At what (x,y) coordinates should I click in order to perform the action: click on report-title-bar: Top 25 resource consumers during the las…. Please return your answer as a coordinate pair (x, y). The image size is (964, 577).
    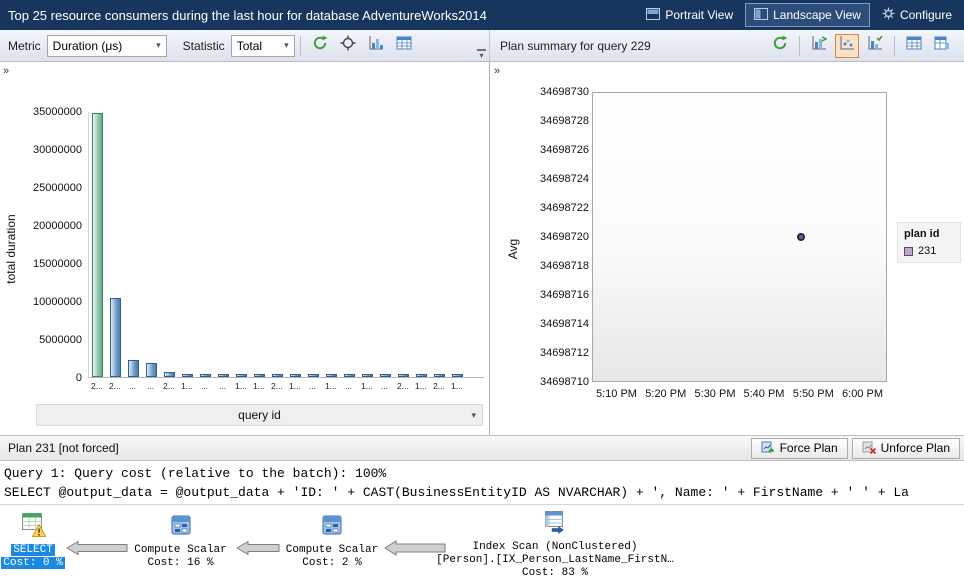
    Looking at the image, I should click on (482, 15).